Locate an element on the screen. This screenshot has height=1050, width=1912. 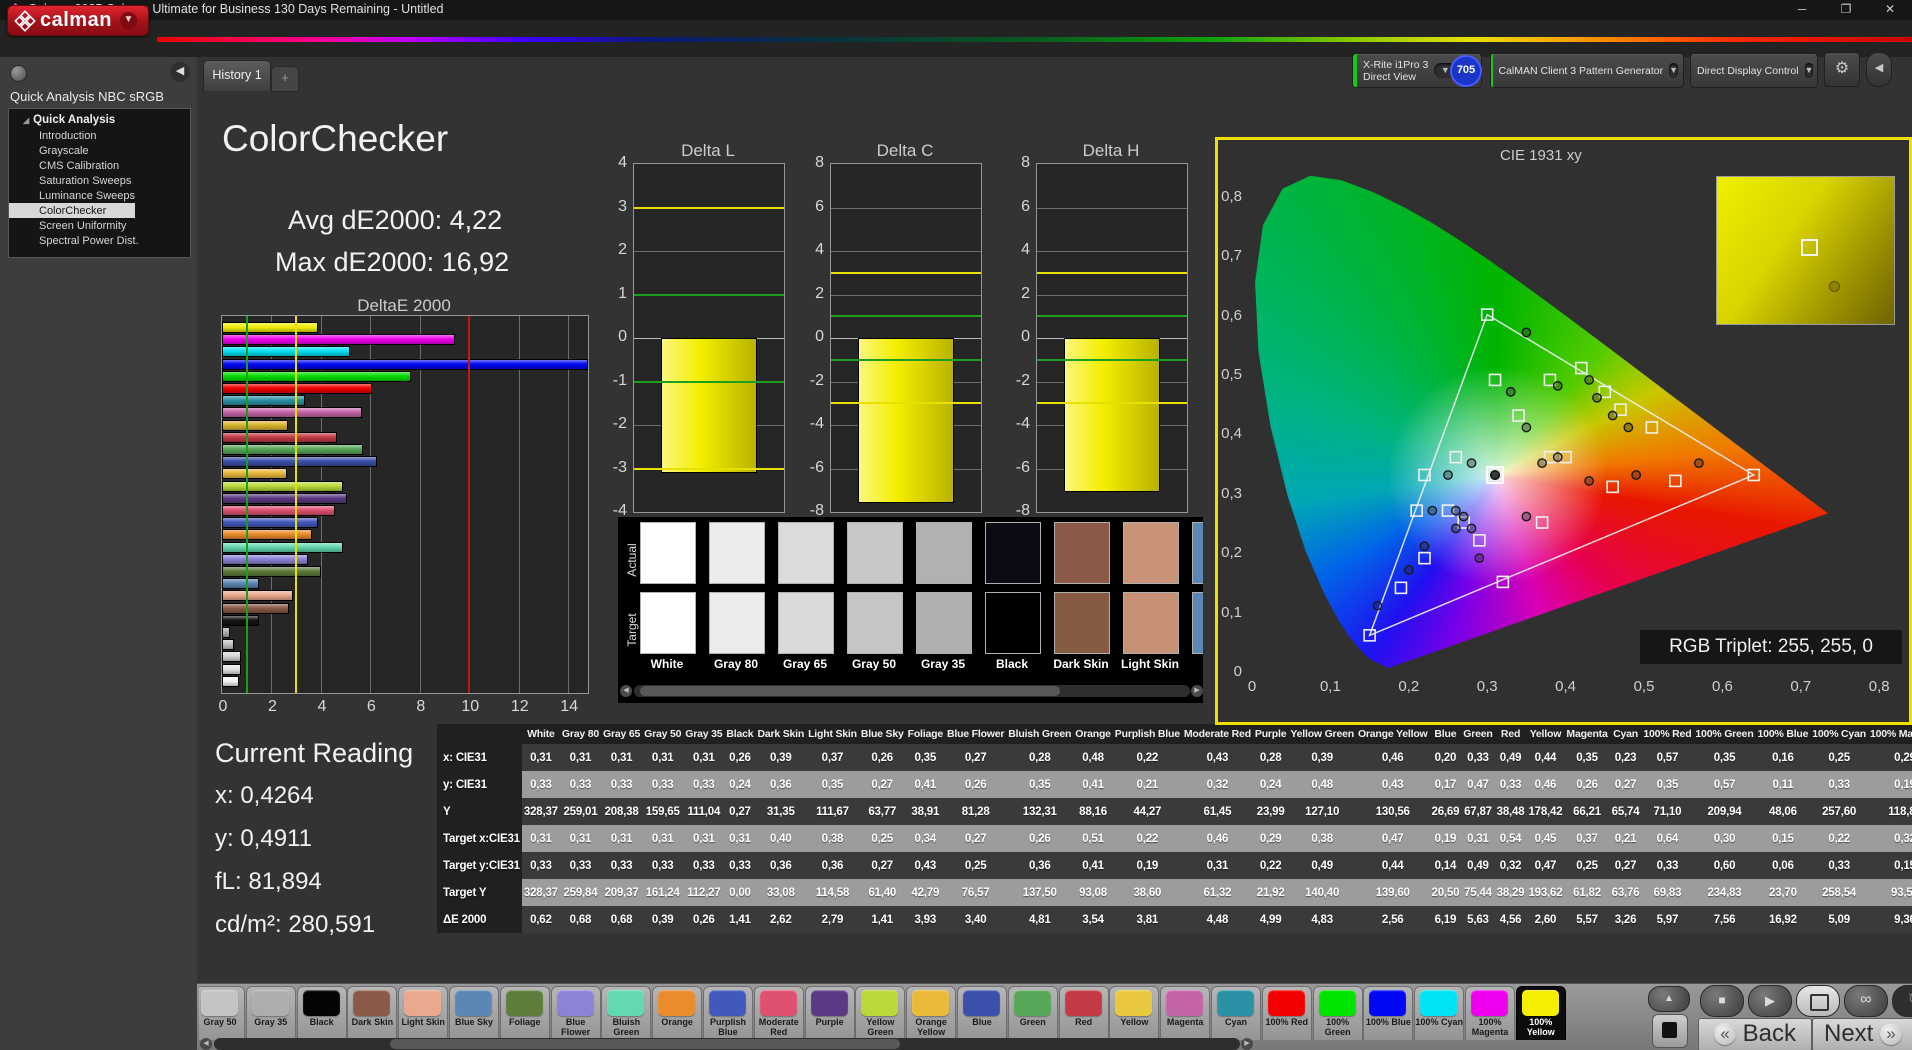
sidebar-item-cms-calibration: CMS Calibration is located at coordinates (99, 165).